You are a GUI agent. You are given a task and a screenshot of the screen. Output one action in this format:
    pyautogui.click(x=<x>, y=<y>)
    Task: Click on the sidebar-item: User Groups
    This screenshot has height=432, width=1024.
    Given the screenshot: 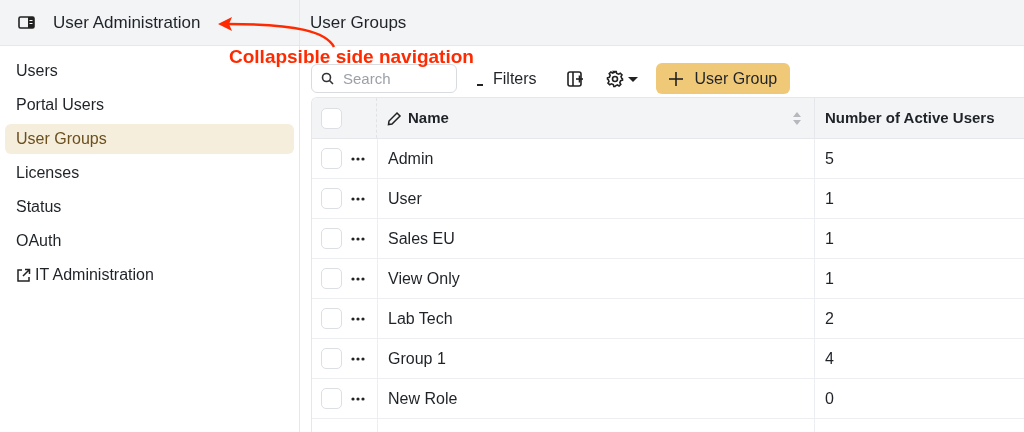 What is the action you would take?
    pyautogui.click(x=149, y=139)
    